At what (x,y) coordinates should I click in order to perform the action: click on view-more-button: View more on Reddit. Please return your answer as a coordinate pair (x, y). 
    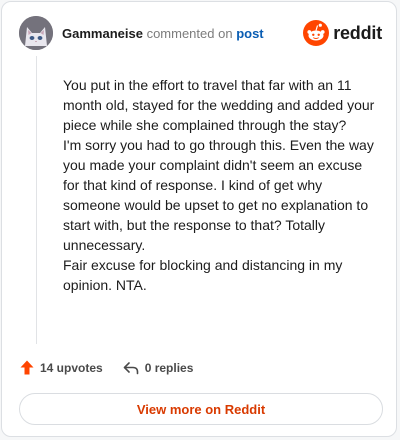
    Looking at the image, I should click on (201, 409).